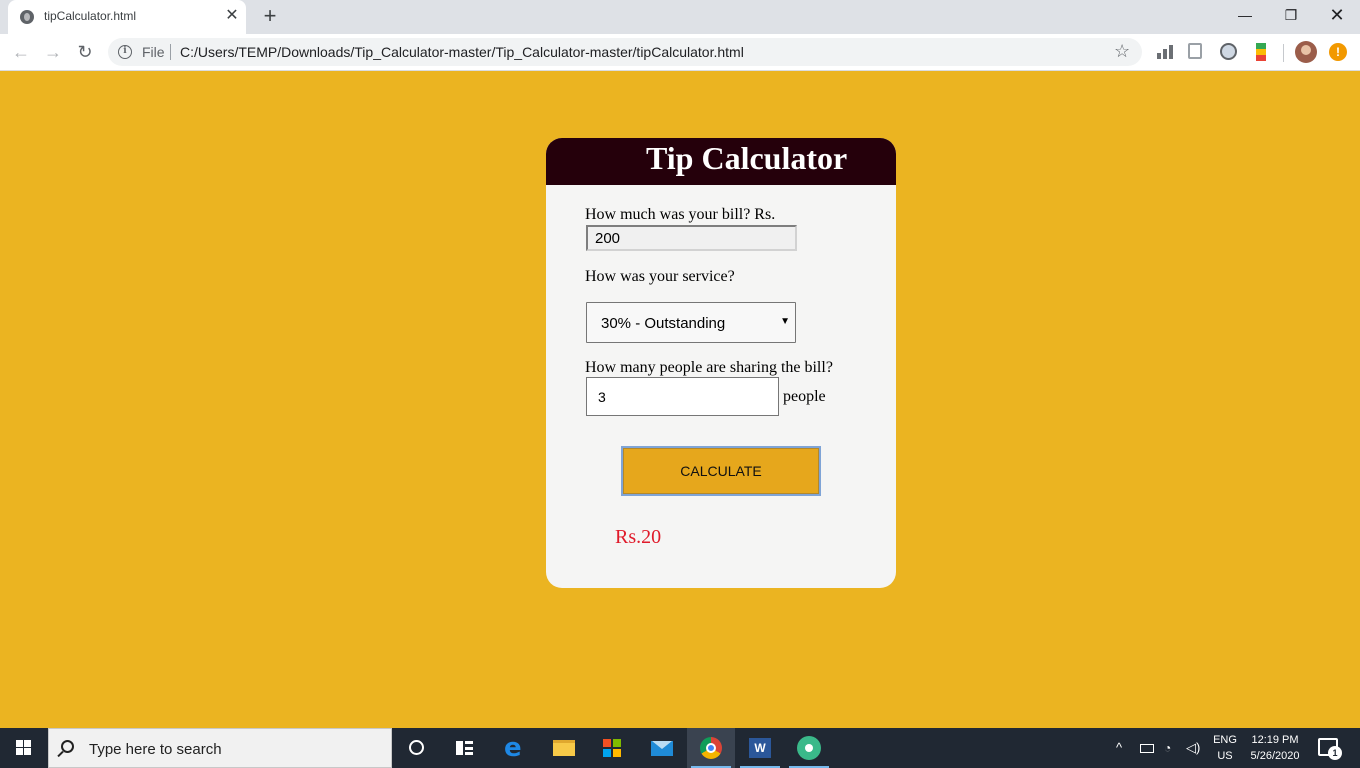 The width and height of the screenshot is (1360, 768). I want to click on new-tab-button: +, so click(270, 16).